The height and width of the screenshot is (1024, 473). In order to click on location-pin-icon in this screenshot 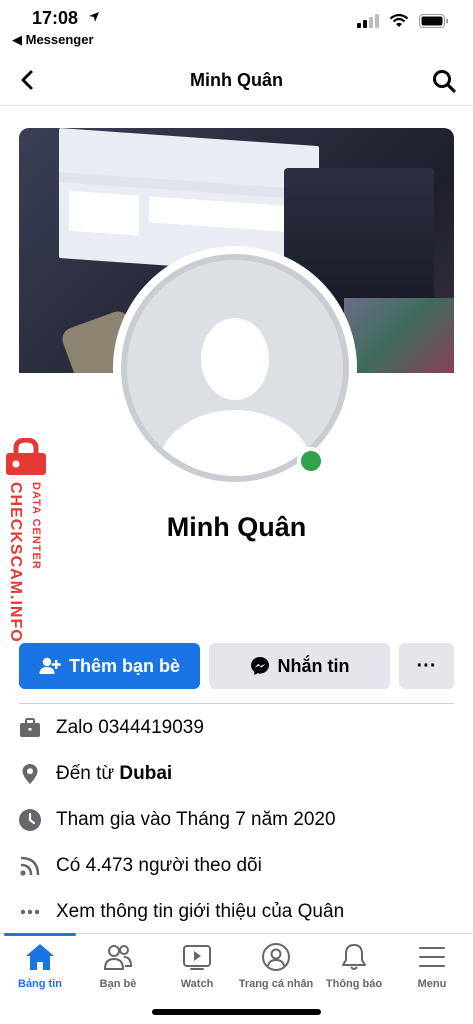, I will do `click(30, 774)`.